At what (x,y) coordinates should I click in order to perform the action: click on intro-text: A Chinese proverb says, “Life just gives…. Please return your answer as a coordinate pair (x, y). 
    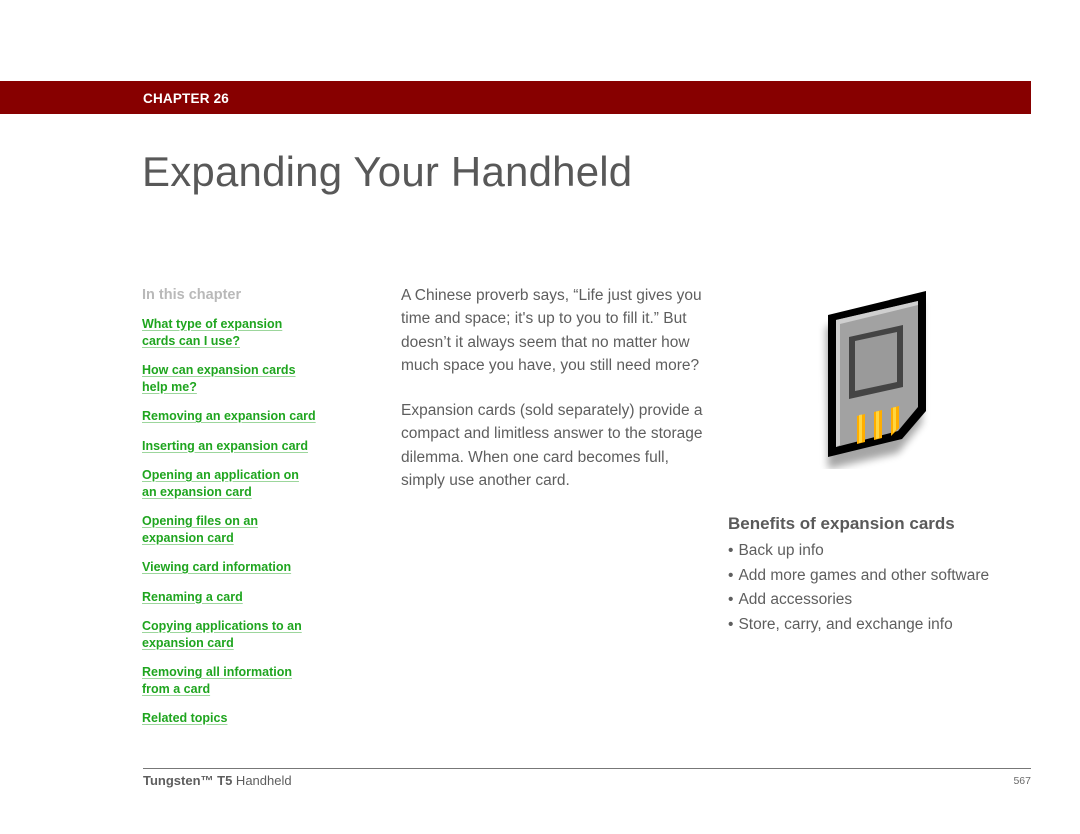
    Looking at the image, I should click on (553, 399).